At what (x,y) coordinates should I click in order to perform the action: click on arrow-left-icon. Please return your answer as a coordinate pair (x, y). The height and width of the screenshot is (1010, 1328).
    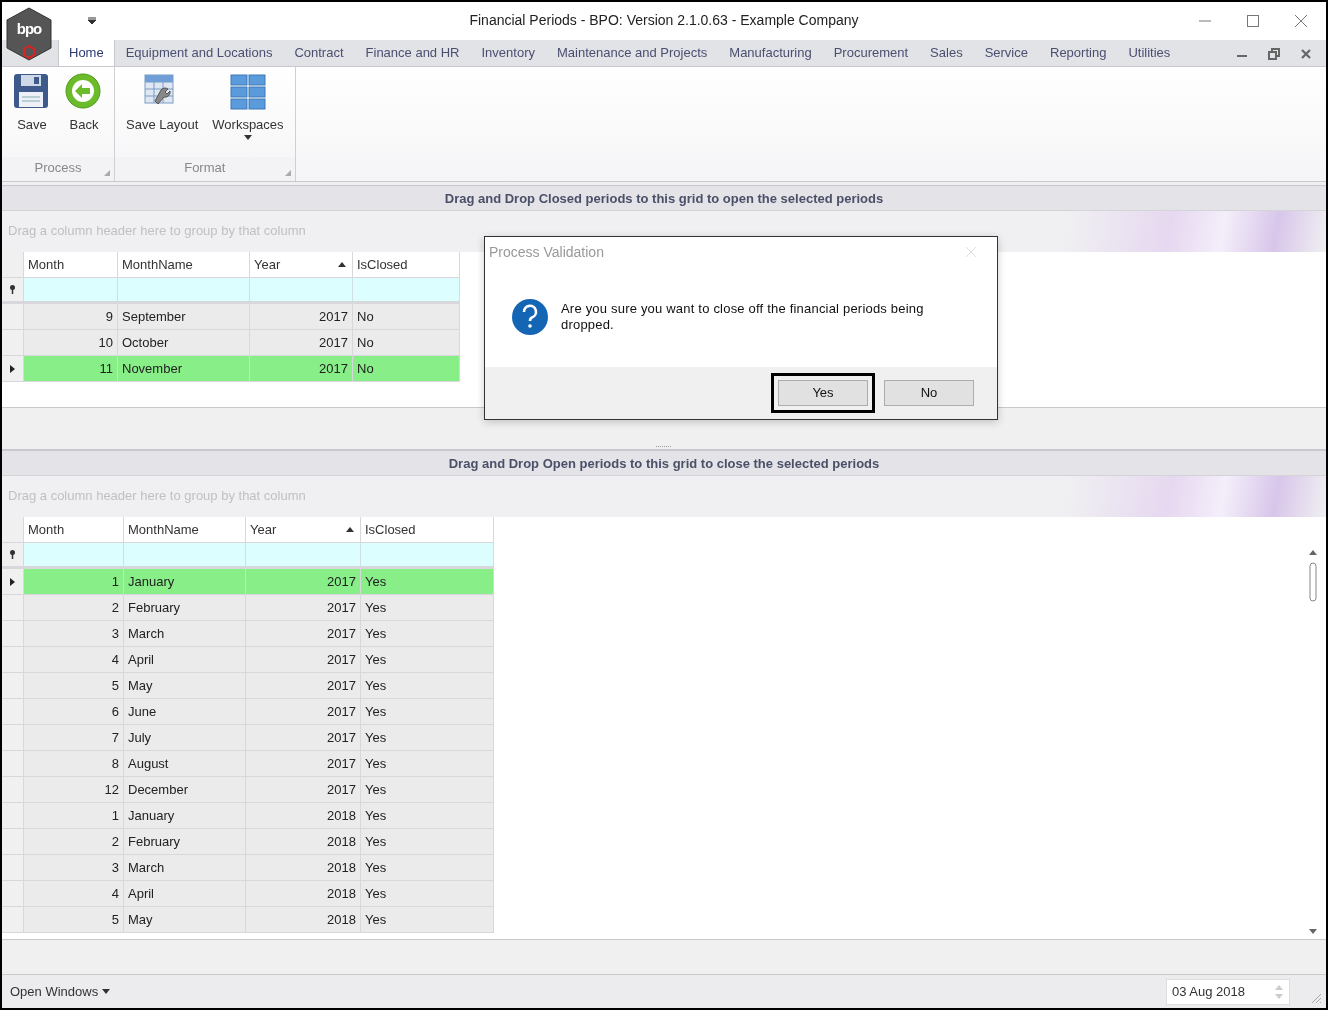
    Looking at the image, I should click on (84, 92).